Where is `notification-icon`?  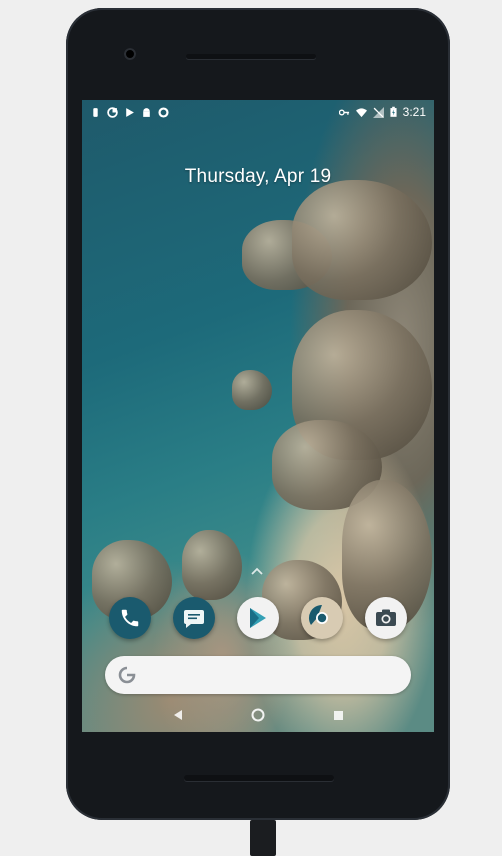 notification-icon is located at coordinates (95, 112).